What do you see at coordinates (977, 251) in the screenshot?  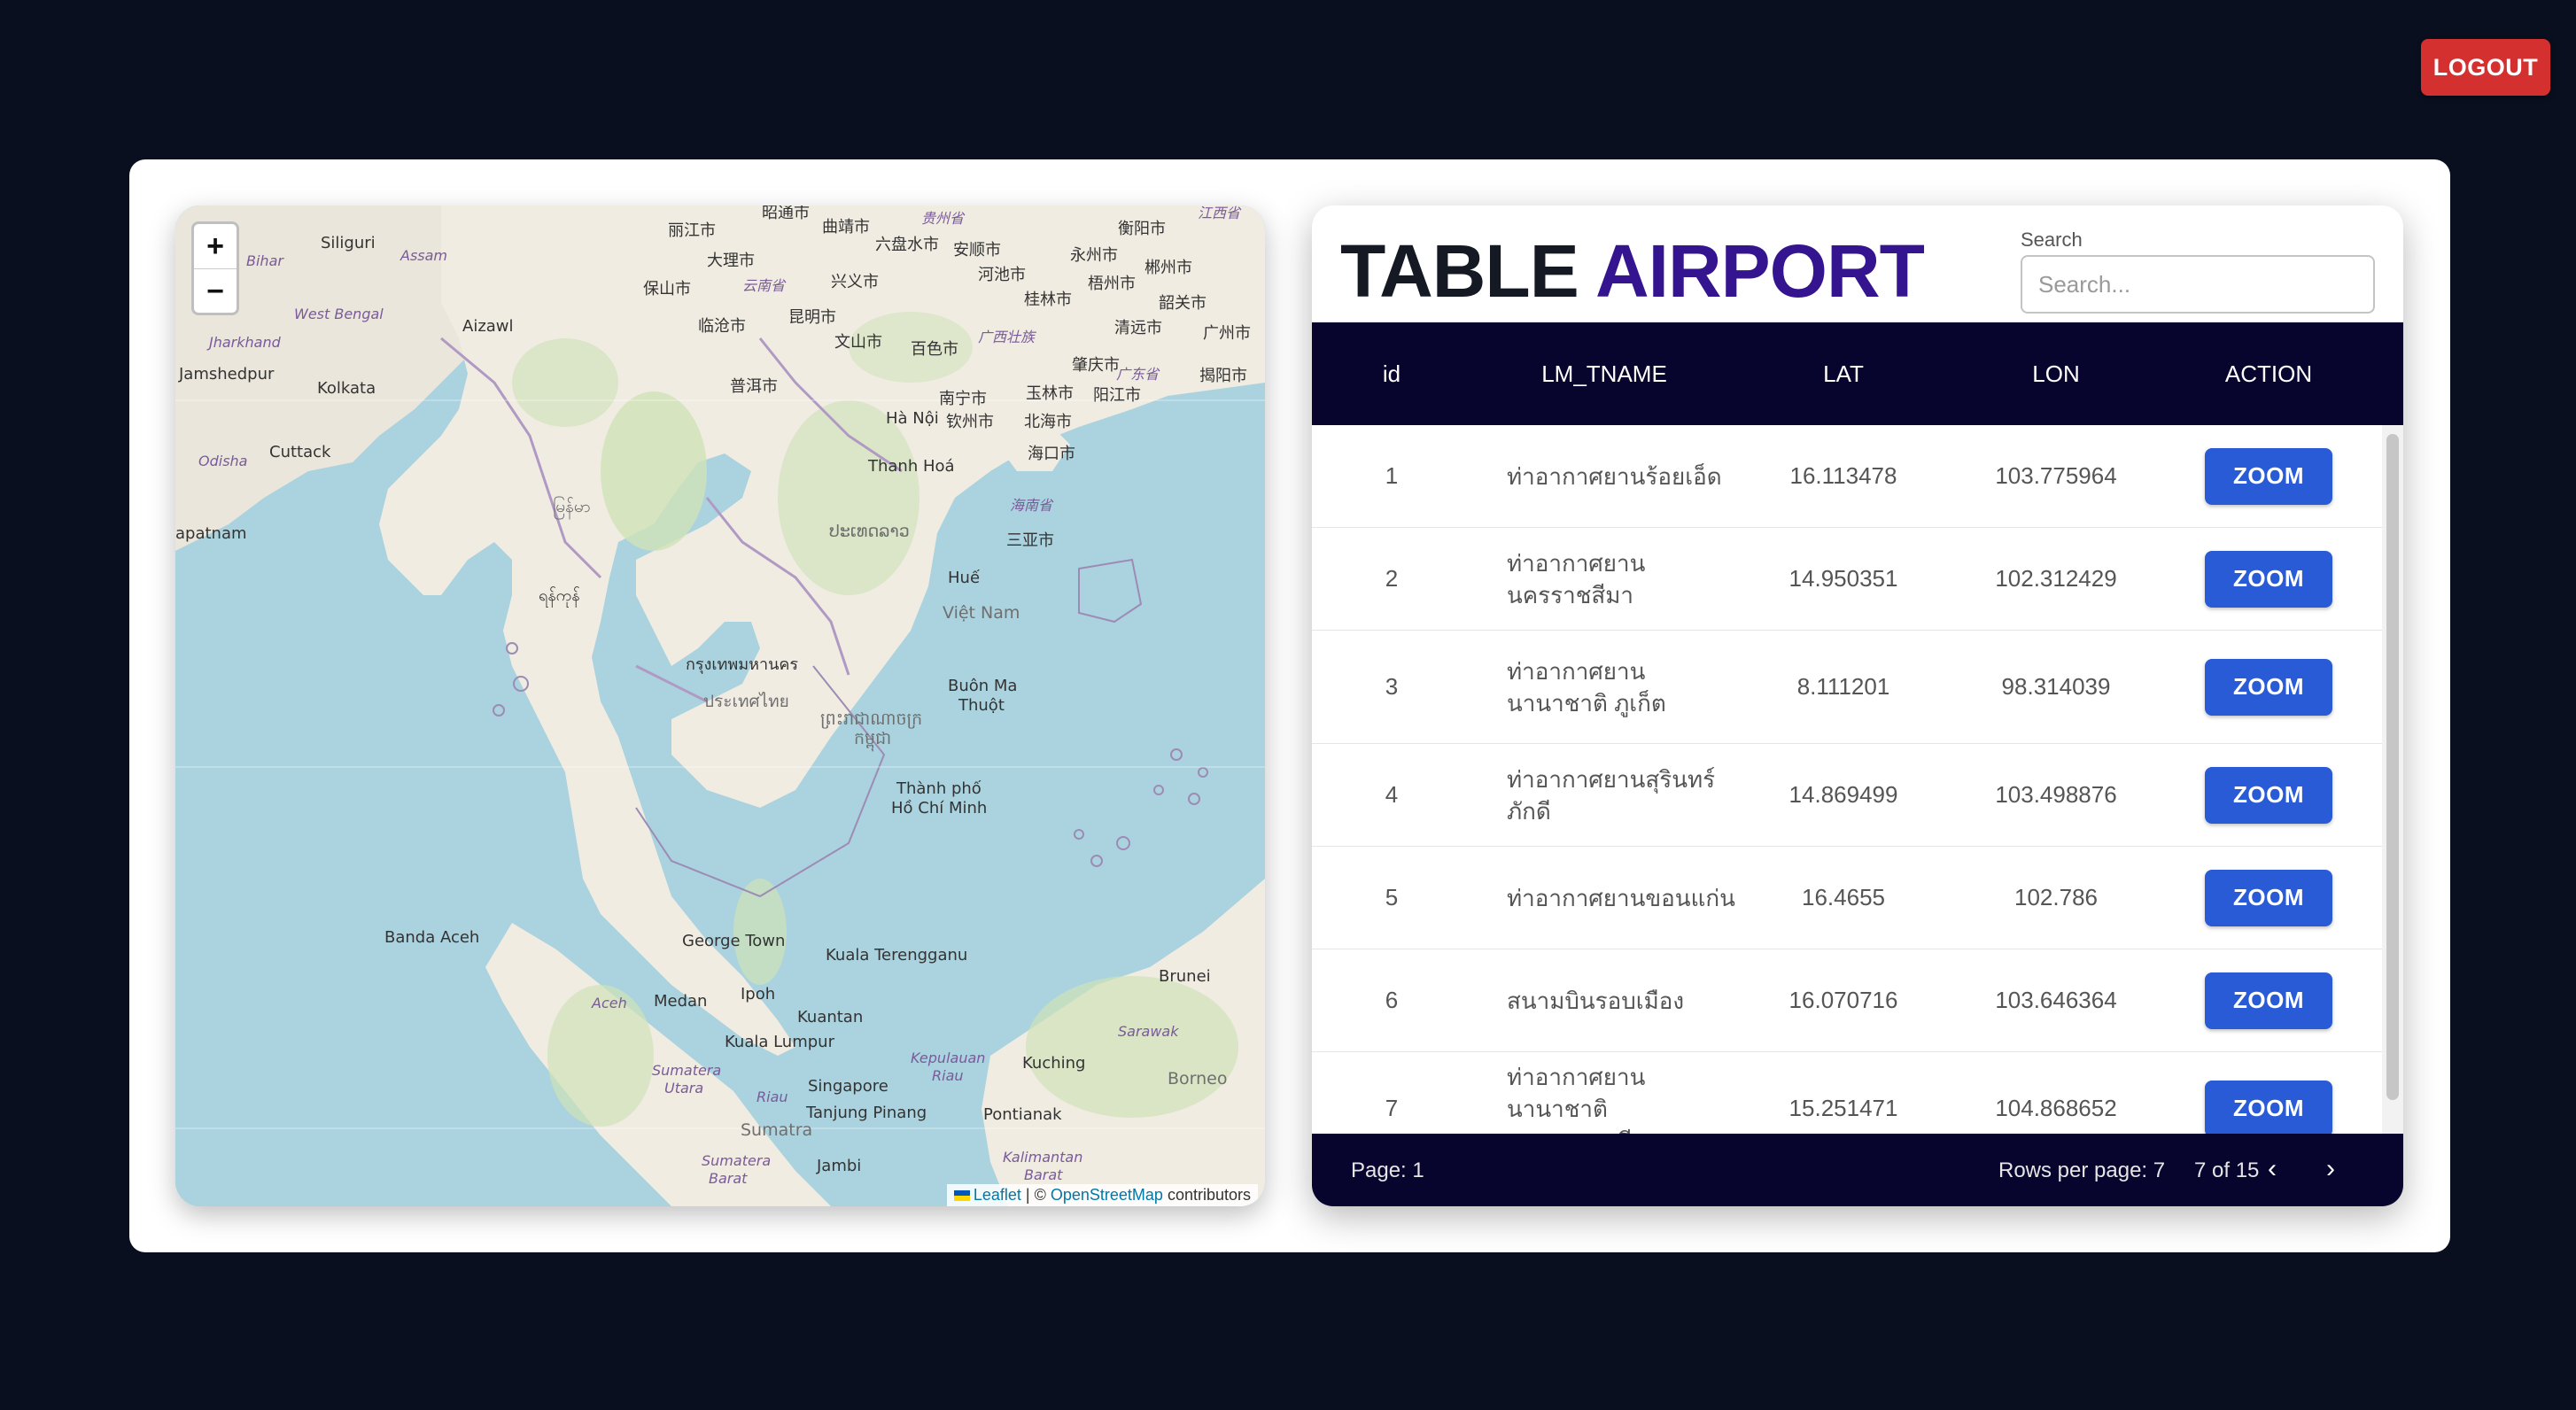 I see `map-label: 安顺市` at bounding box center [977, 251].